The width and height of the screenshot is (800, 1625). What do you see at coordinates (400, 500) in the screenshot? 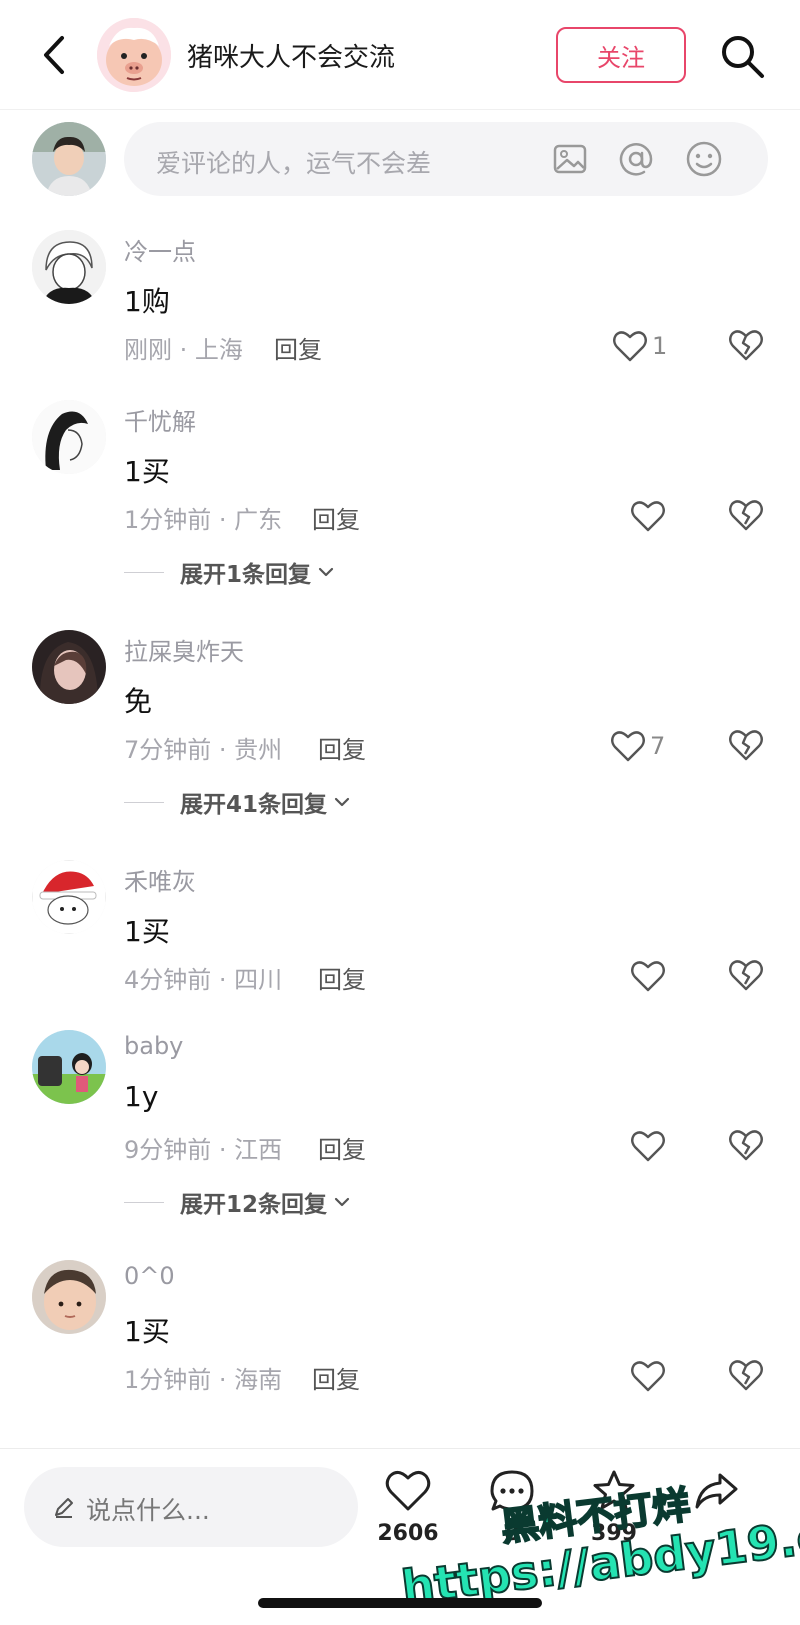
I see `comment-item: 千忧解 1买 1分钟前 · 广东 回复 展开1条回复` at bounding box center [400, 500].